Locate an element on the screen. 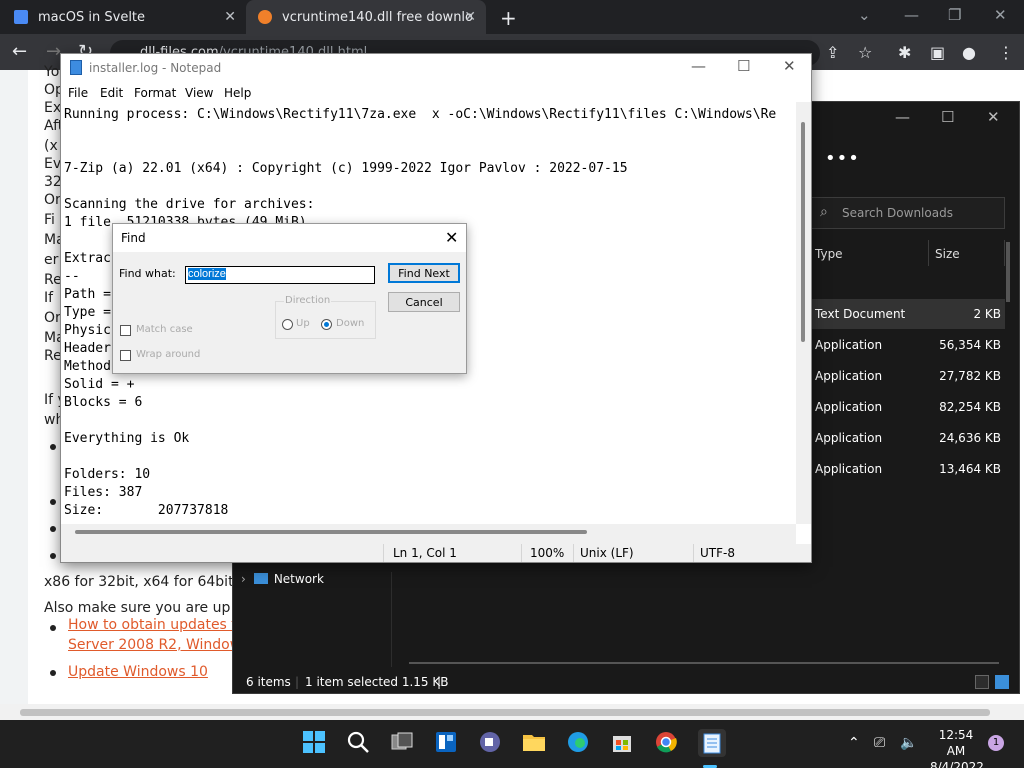 This screenshot has width=1024, height=768. back-arrow-icon: ← is located at coordinates (19, 51).